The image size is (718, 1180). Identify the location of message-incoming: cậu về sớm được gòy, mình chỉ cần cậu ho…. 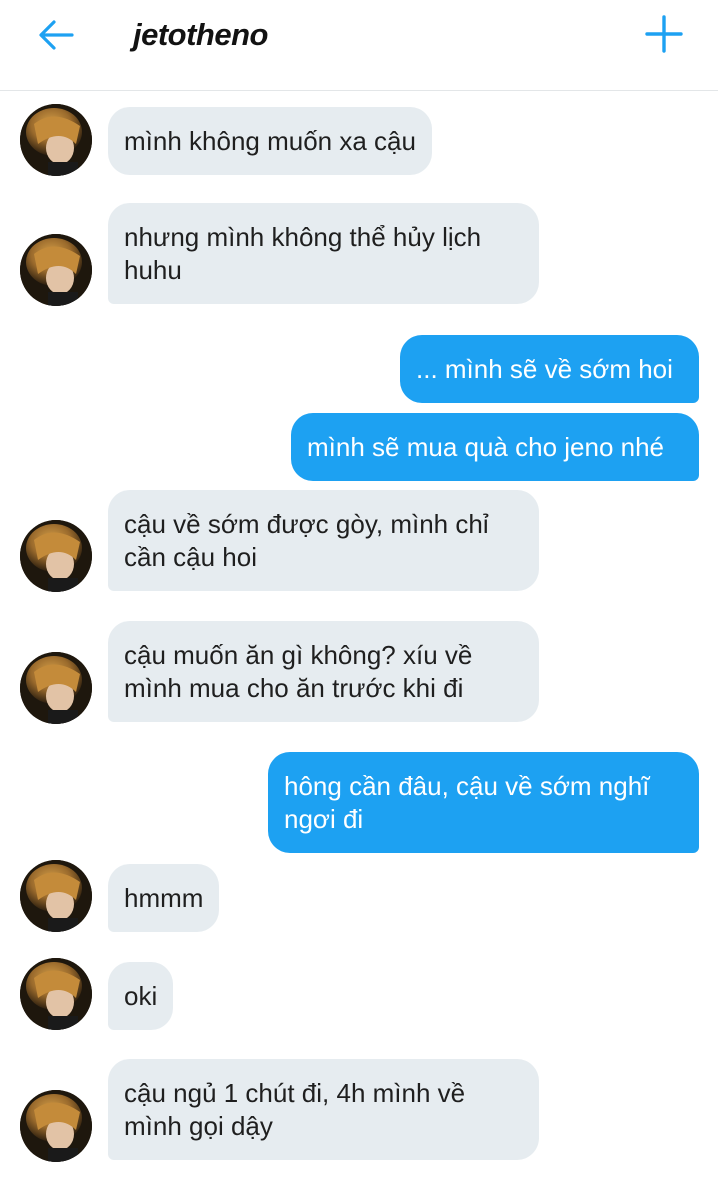
(323, 540).